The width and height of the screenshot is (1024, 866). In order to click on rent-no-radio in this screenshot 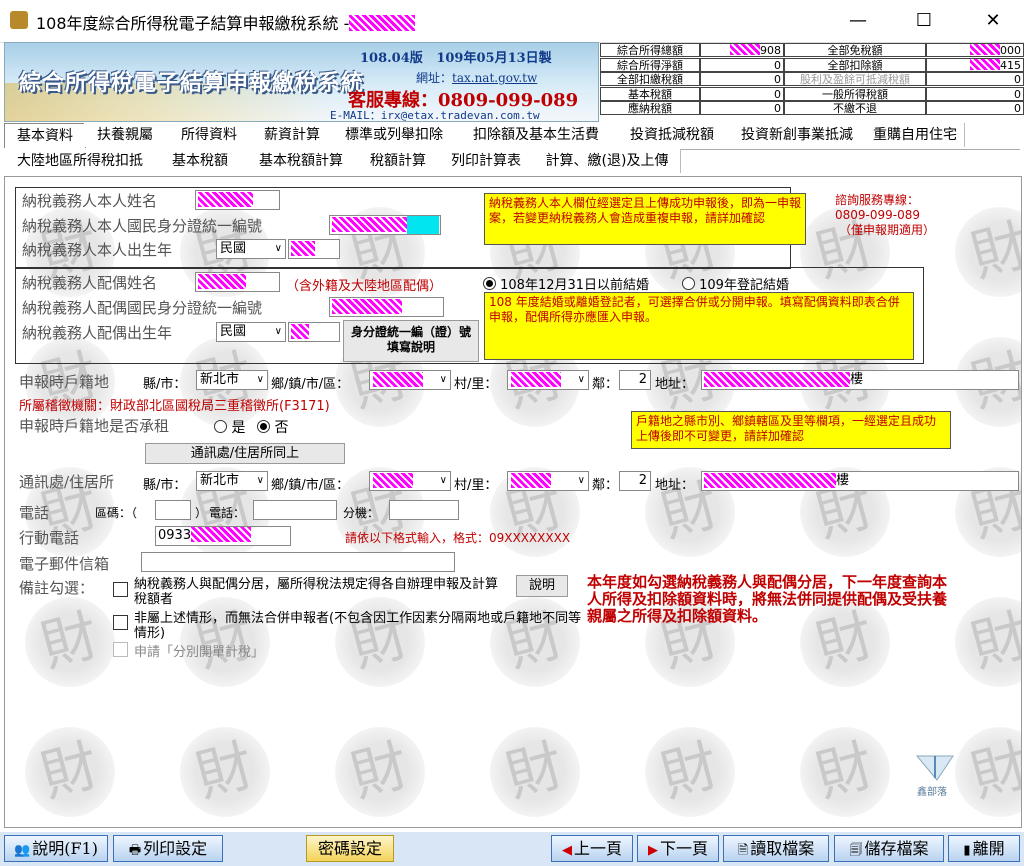, I will do `click(263, 426)`.